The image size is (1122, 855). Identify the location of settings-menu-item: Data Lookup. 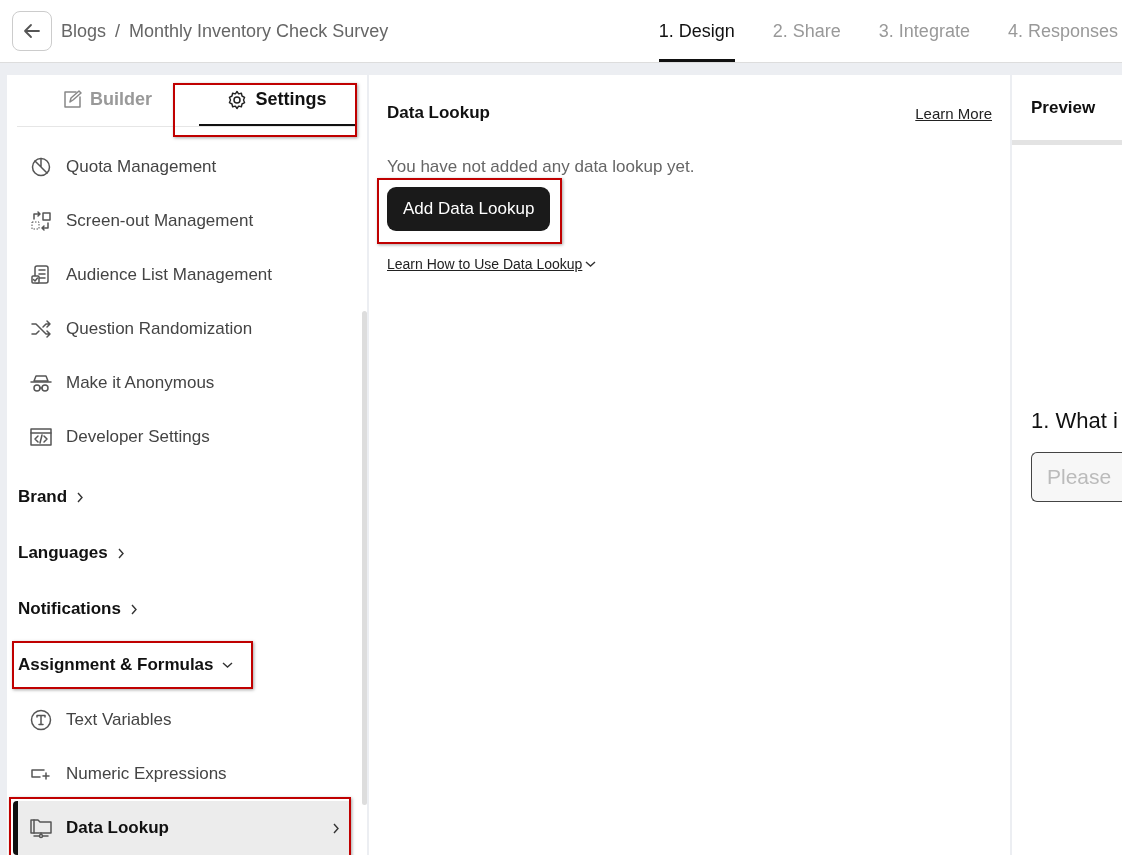
(182, 828).